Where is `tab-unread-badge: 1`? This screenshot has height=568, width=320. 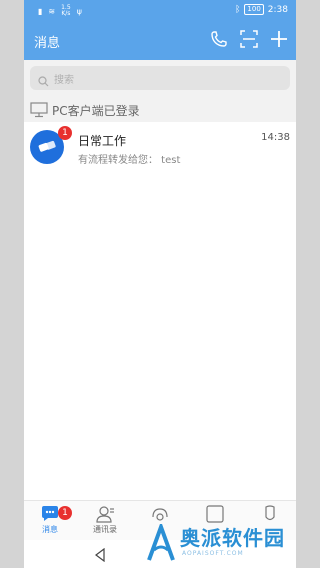 tab-unread-badge: 1 is located at coordinates (65, 513).